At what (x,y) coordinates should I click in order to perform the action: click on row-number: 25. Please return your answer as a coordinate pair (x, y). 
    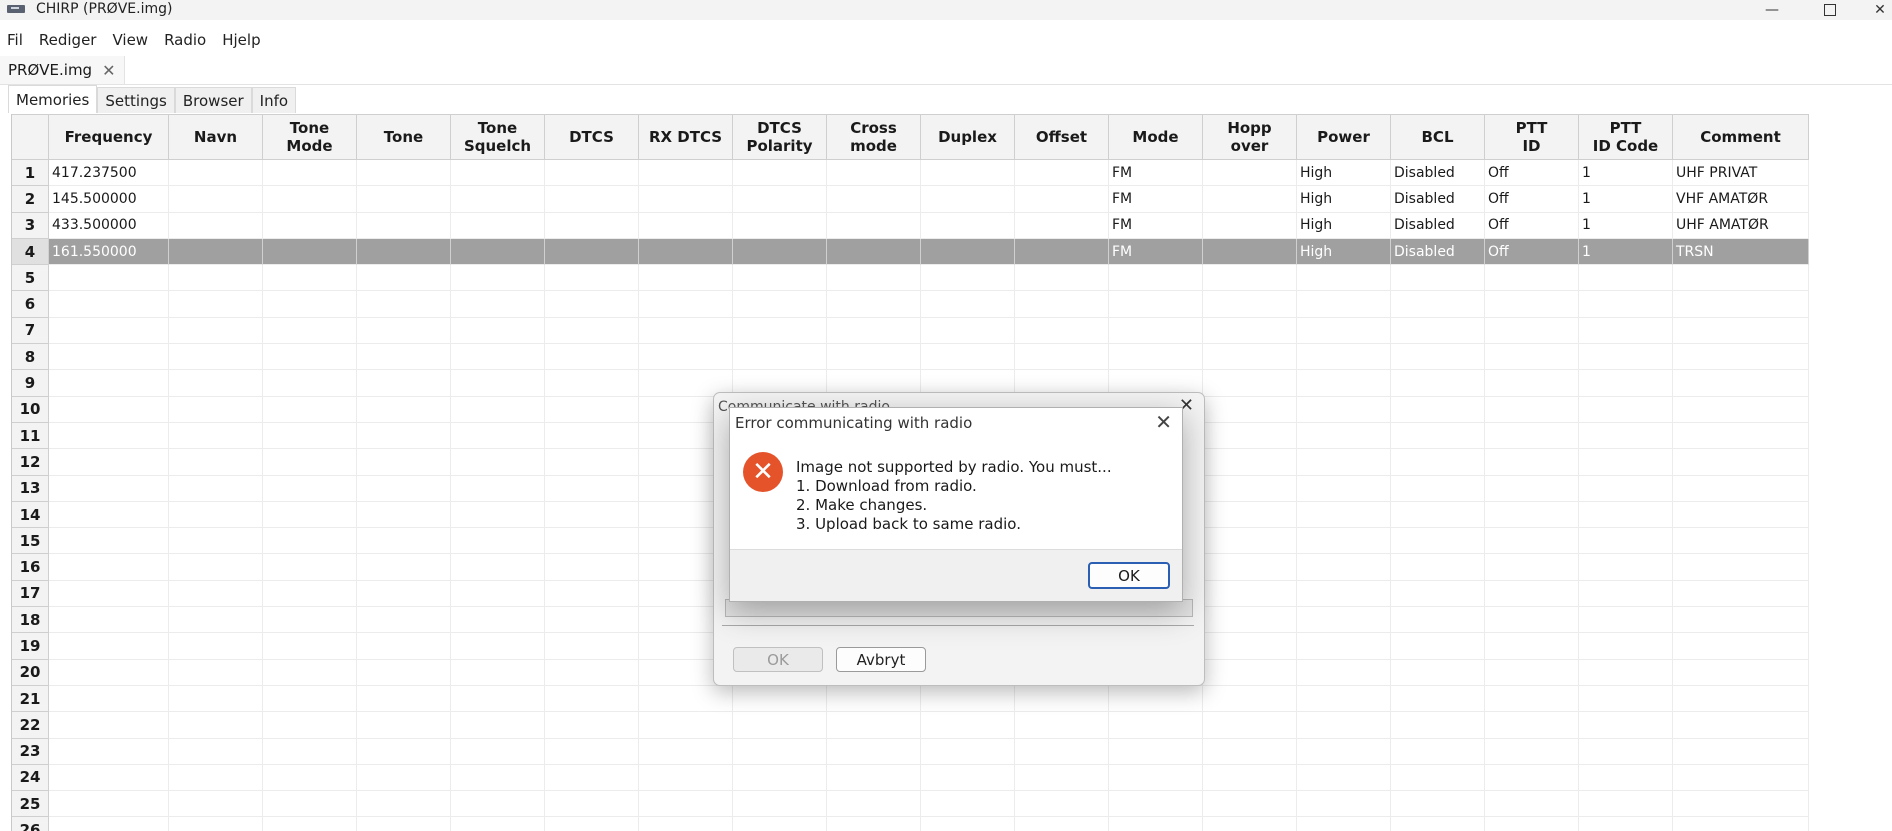
    Looking at the image, I should click on (30, 804).